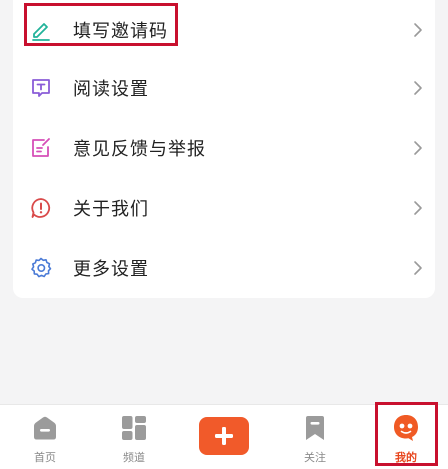 This screenshot has height=469, width=448. What do you see at coordinates (120, 31) in the screenshot?
I see `menu-item-label: 填写邀请码` at bounding box center [120, 31].